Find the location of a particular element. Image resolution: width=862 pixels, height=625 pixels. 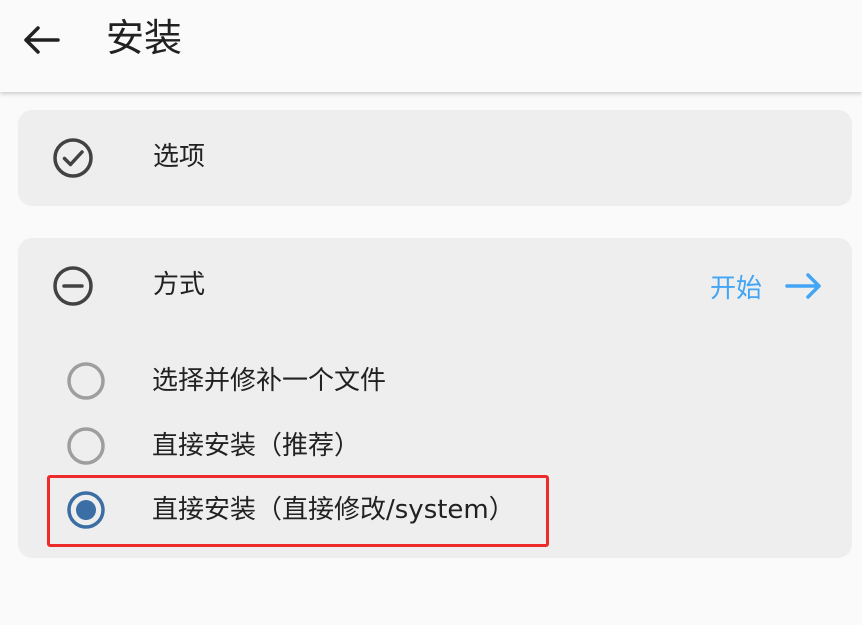

radio-option-direct-install: 直接安装（推荐） is located at coordinates (428, 446).